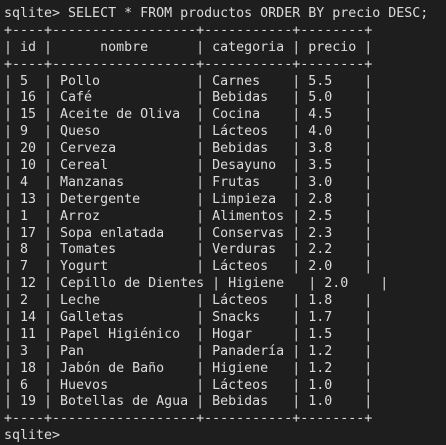 The height and width of the screenshot is (445, 446). What do you see at coordinates (188, 385) in the screenshot?
I see `table-row: | 6 | Huevos | Lácteos | 1.0 |` at bounding box center [188, 385].